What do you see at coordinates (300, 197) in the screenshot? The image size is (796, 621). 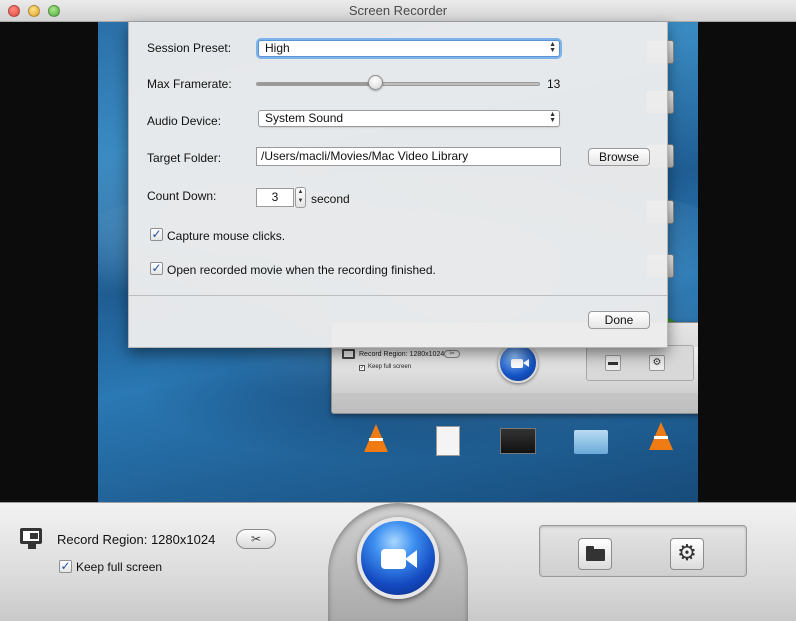 I see `count-down-stepper: ▲ ▼` at bounding box center [300, 197].